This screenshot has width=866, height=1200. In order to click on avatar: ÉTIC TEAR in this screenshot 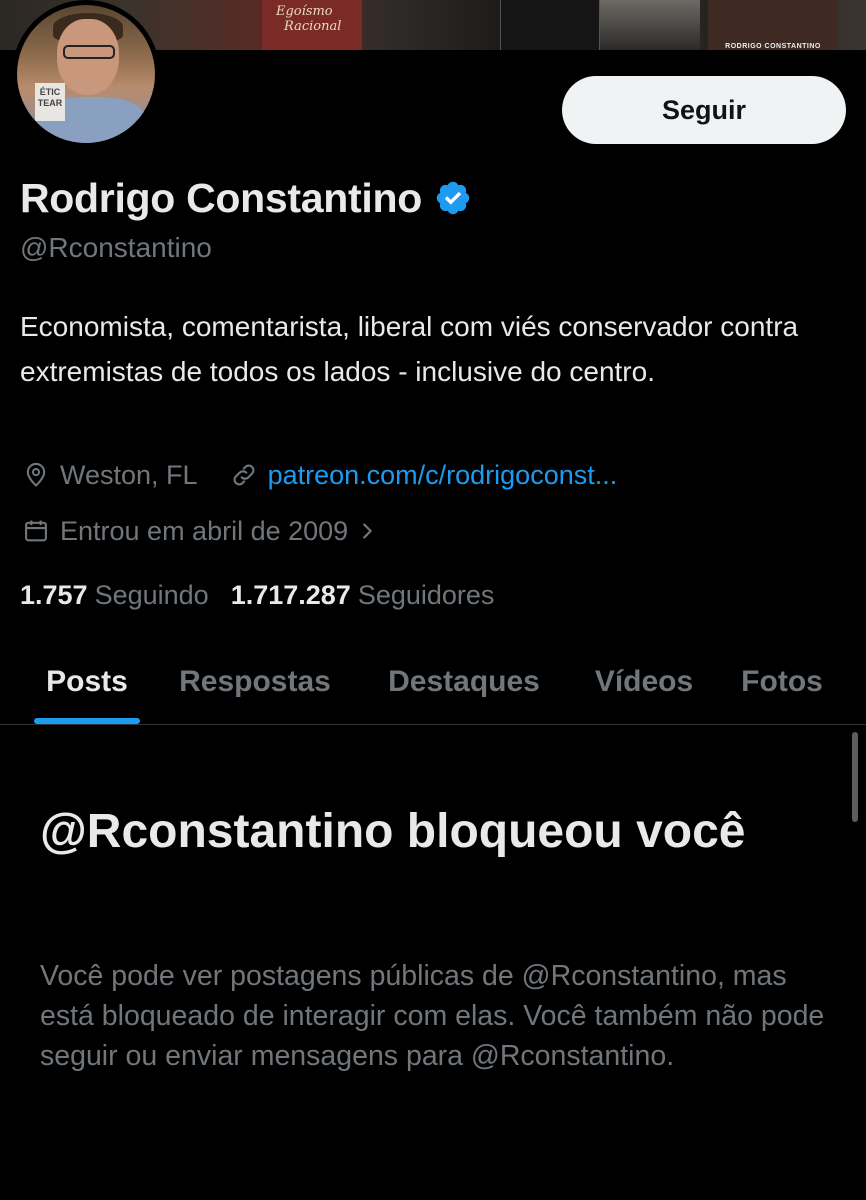, I will do `click(86, 74)`.